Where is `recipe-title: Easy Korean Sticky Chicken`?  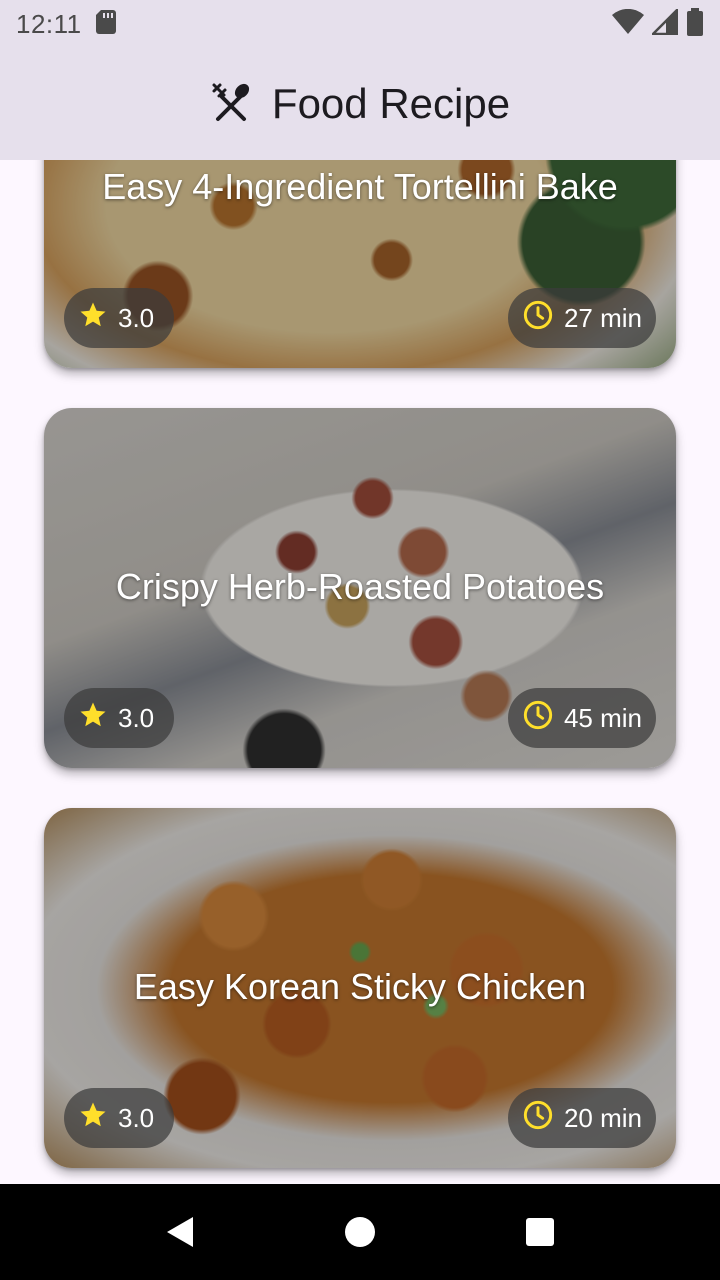 recipe-title: Easy Korean Sticky Chicken is located at coordinates (360, 986).